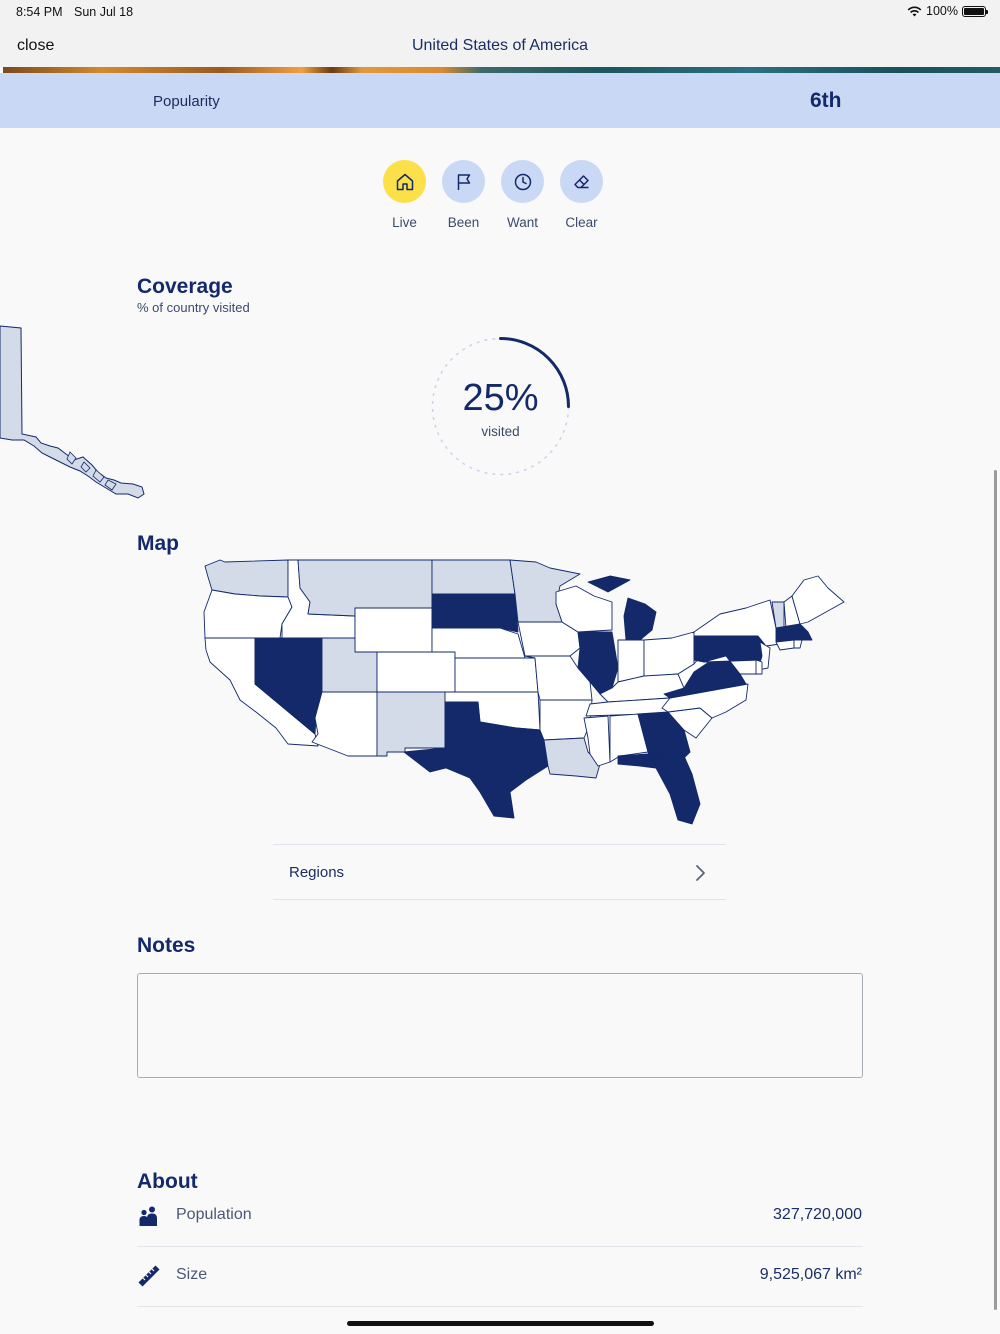 The height and width of the screenshot is (1334, 1000). Describe the element at coordinates (149, 1276) in the screenshot. I see `ruler-icon` at that location.